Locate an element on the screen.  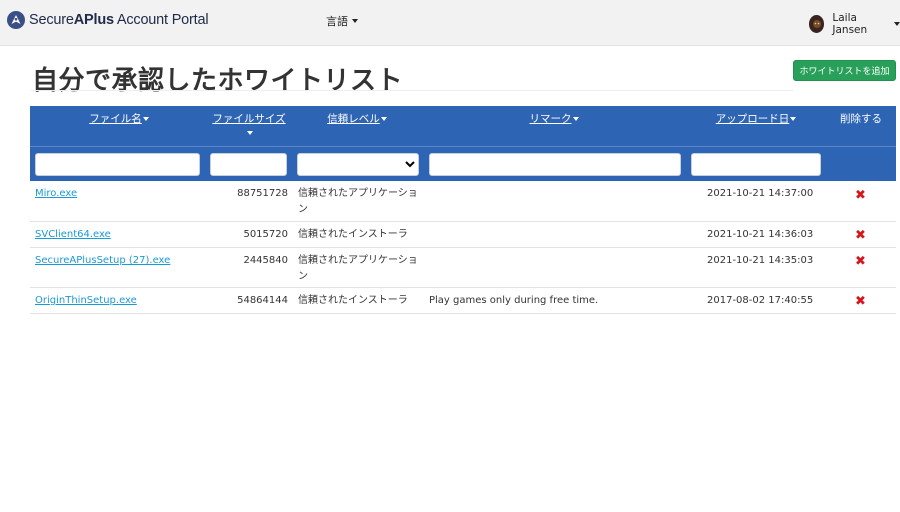
filename-cell: Miro.exe is located at coordinates (56, 194).